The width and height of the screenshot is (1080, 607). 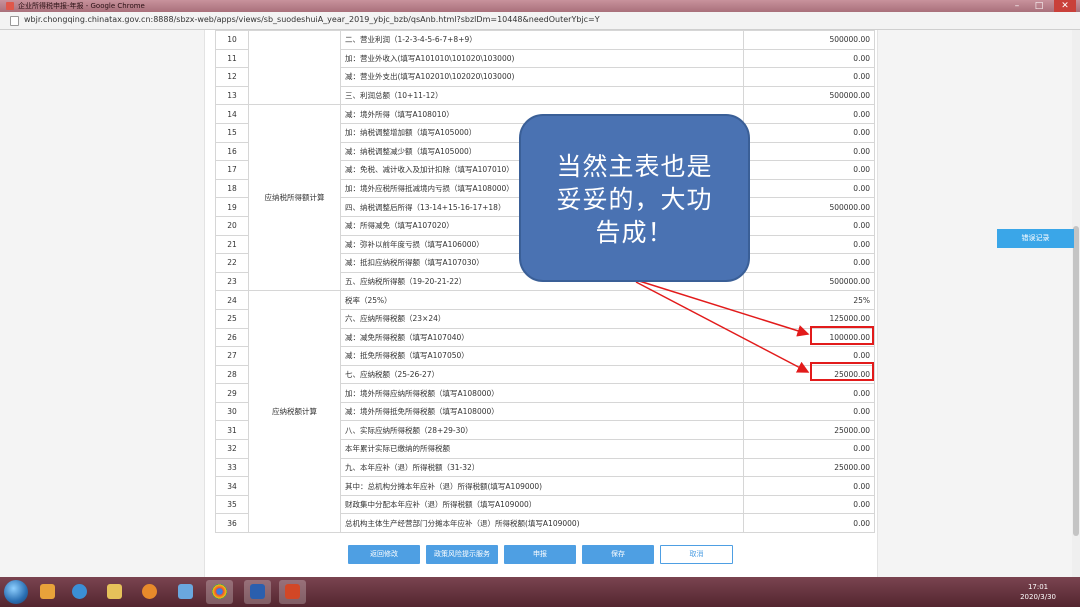 I want to click on callout-line-2: 妥妥的，大功, so click(x=634, y=199).